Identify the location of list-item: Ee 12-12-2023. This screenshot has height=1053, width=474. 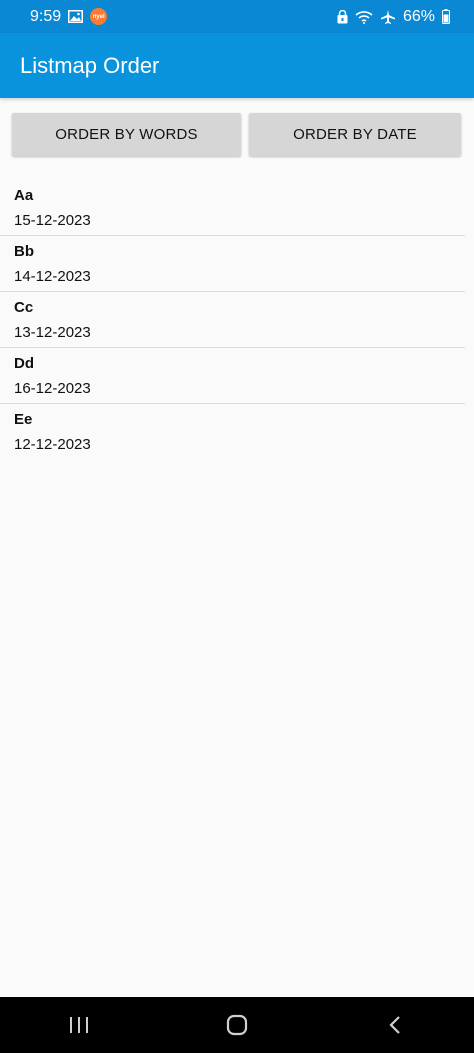
(232, 432).